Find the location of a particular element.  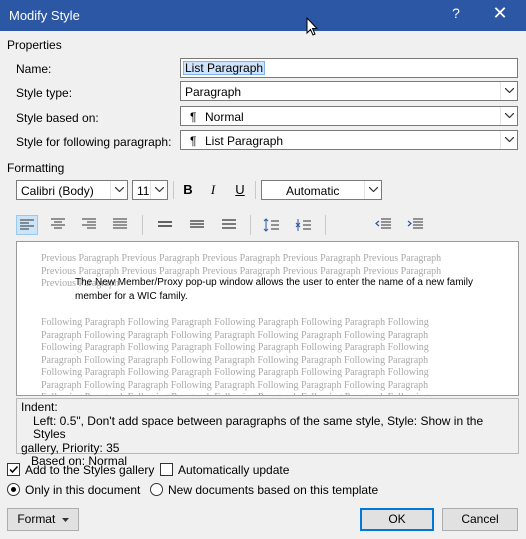

new-documents-label: New documents based on this template is located at coordinates (273, 490).